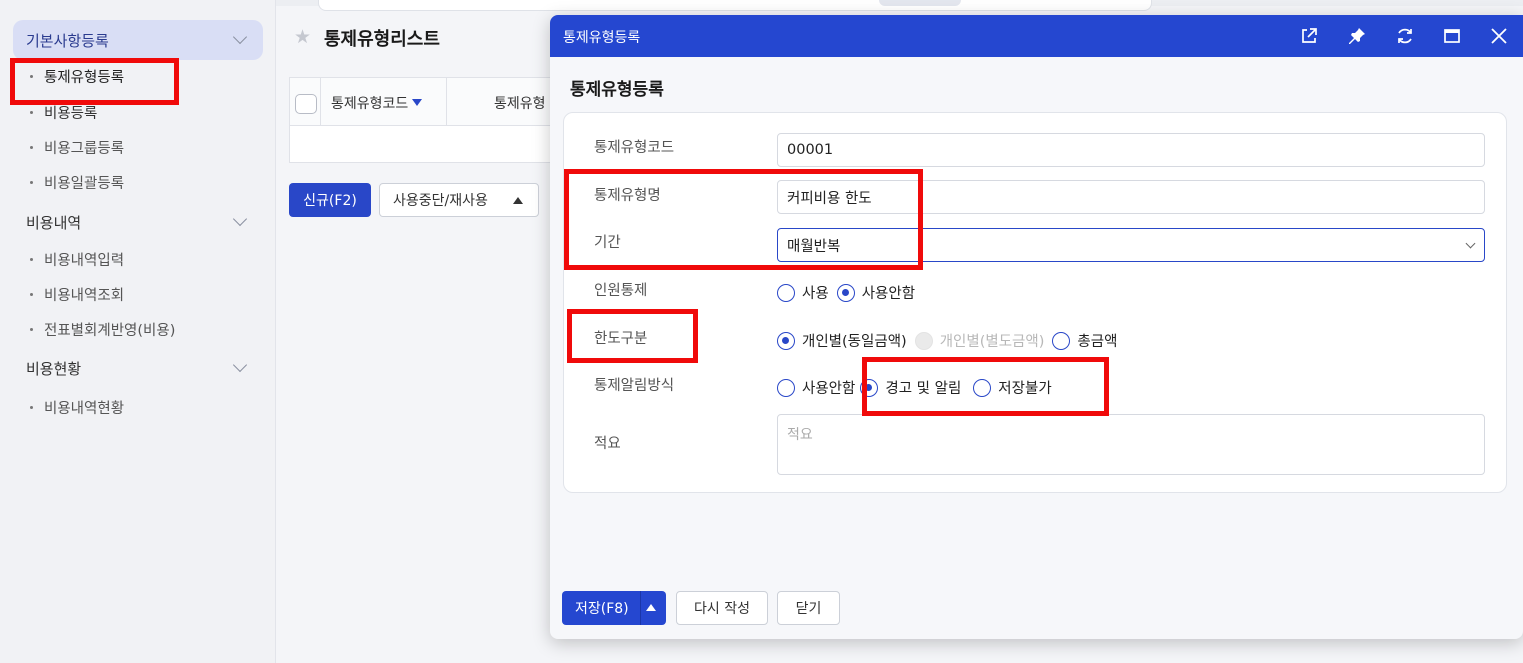  Describe the element at coordinates (67, 40) in the screenshot. I see `sidebar-group-label: 기본사항등록` at that location.